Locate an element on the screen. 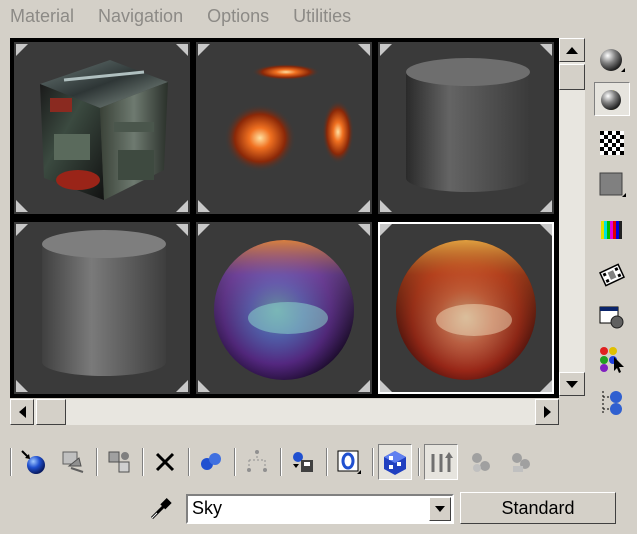 This screenshot has height=534, width=637. chevron-down-icon is located at coordinates (440, 509).